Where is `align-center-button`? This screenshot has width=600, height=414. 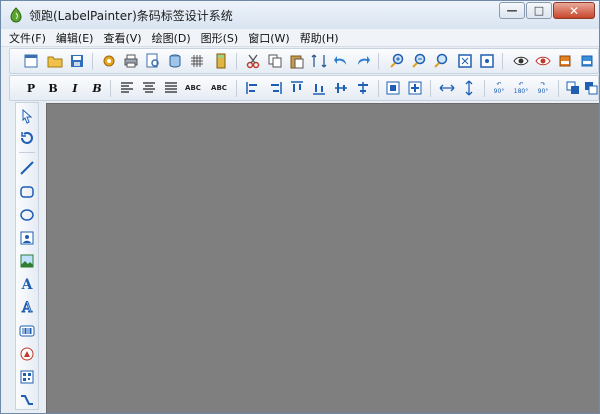
align-center-button is located at coordinates (149, 88).